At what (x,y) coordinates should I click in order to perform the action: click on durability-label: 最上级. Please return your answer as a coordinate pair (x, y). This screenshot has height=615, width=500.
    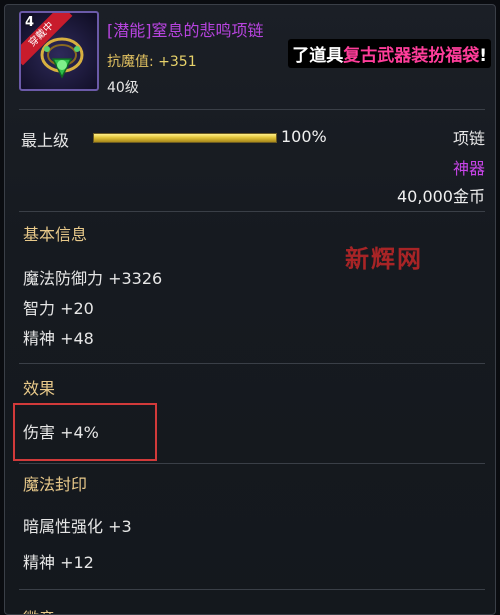
    Looking at the image, I should click on (45, 140).